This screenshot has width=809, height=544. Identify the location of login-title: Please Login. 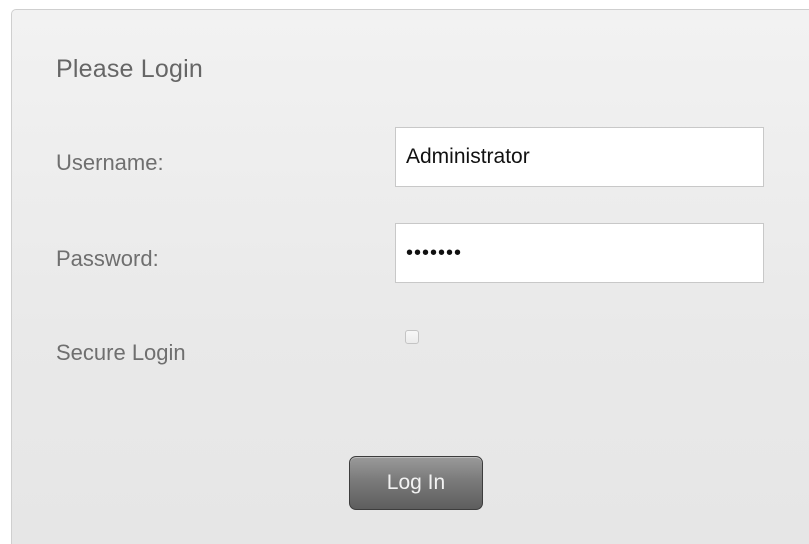
(129, 69).